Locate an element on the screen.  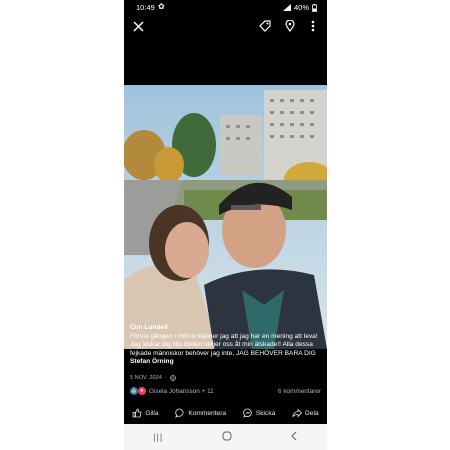
globe-icon is located at coordinates (172, 378).